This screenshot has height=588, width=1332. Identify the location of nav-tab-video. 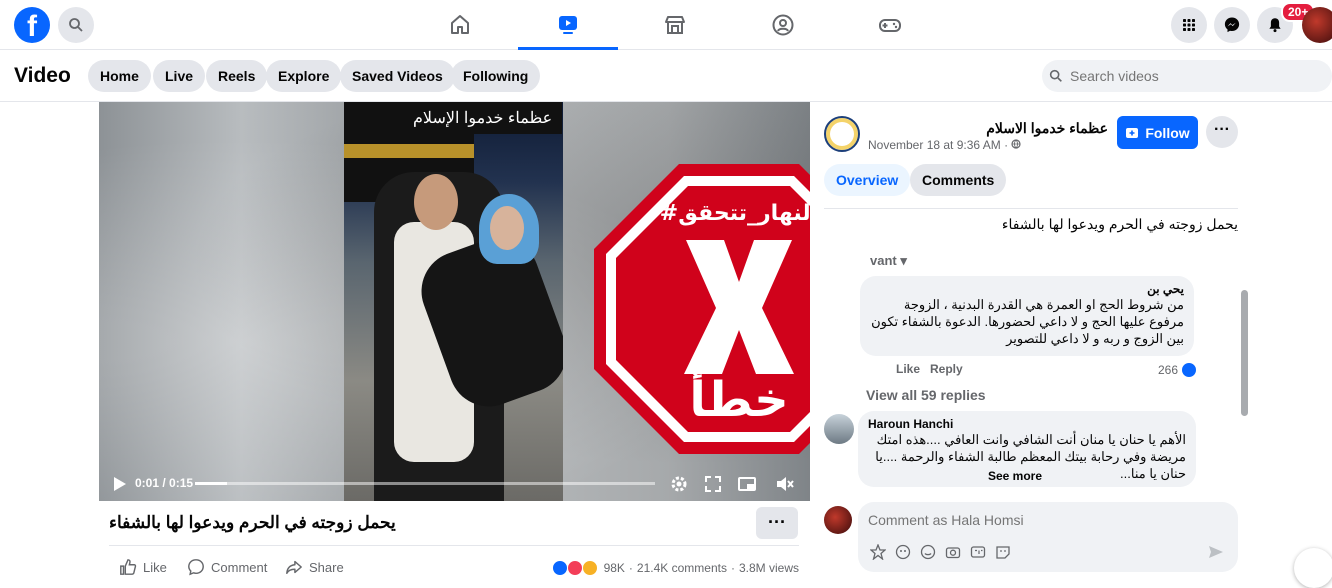
(568, 25).